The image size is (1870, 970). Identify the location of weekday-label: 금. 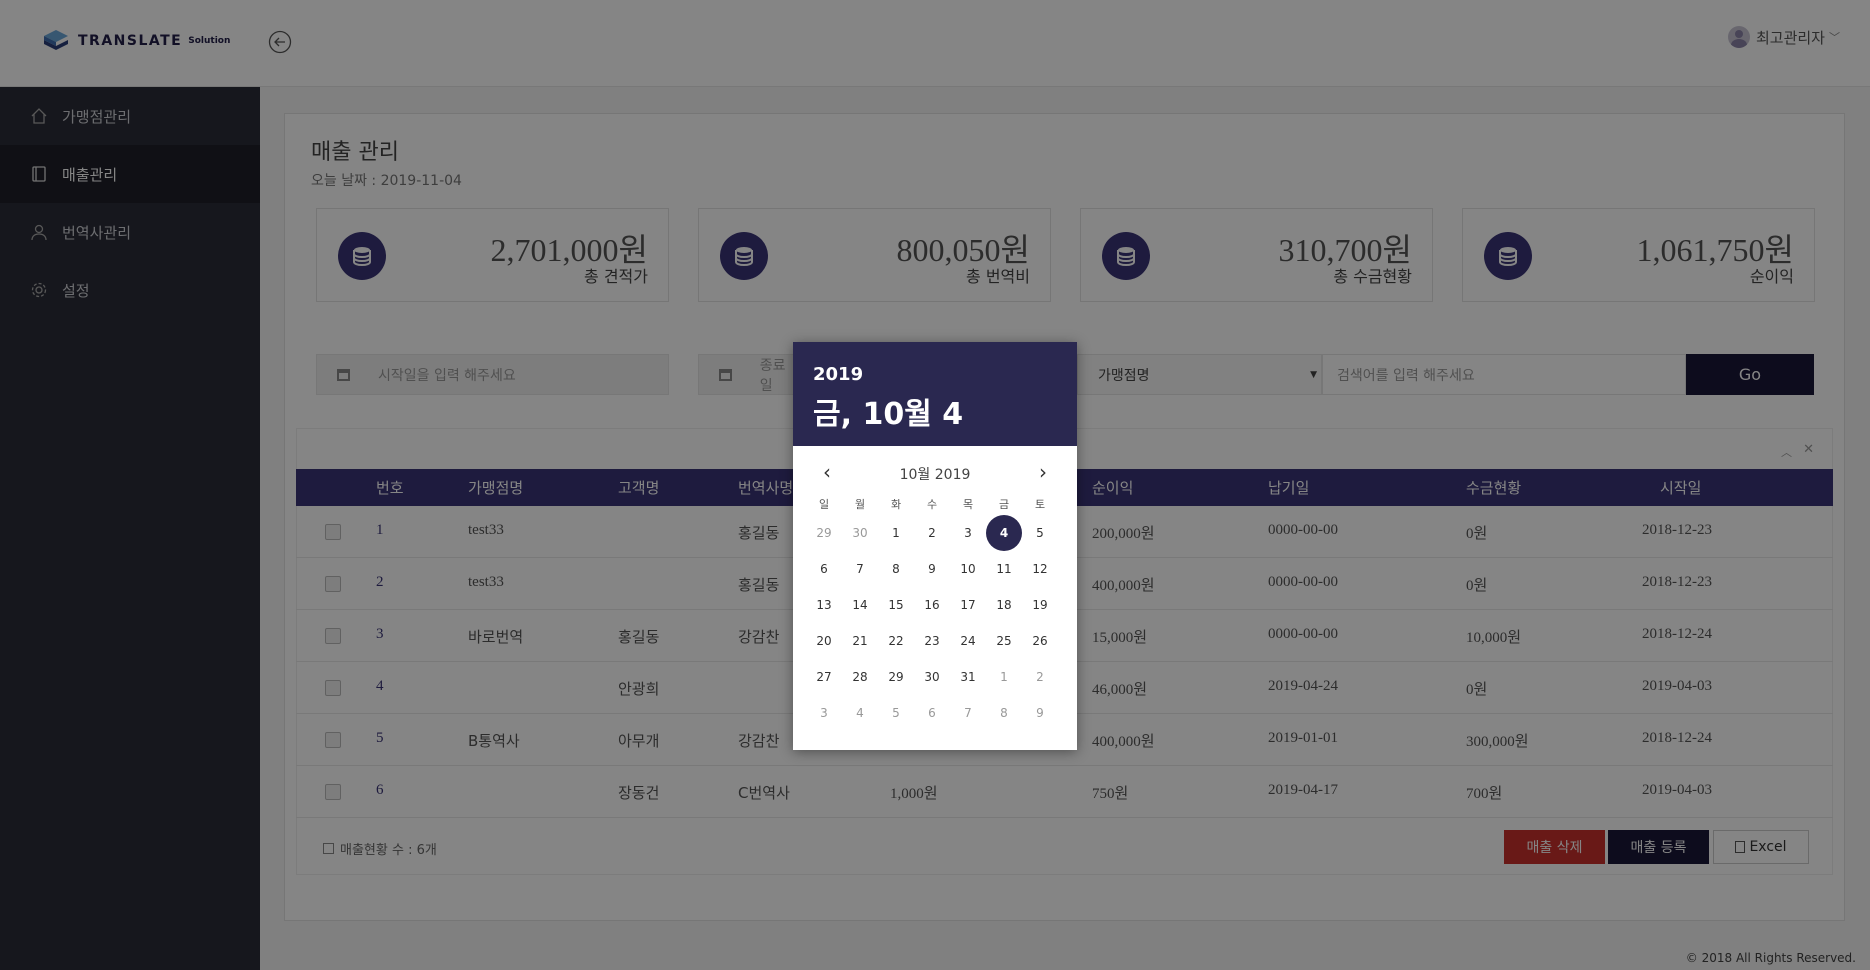
(1004, 504).